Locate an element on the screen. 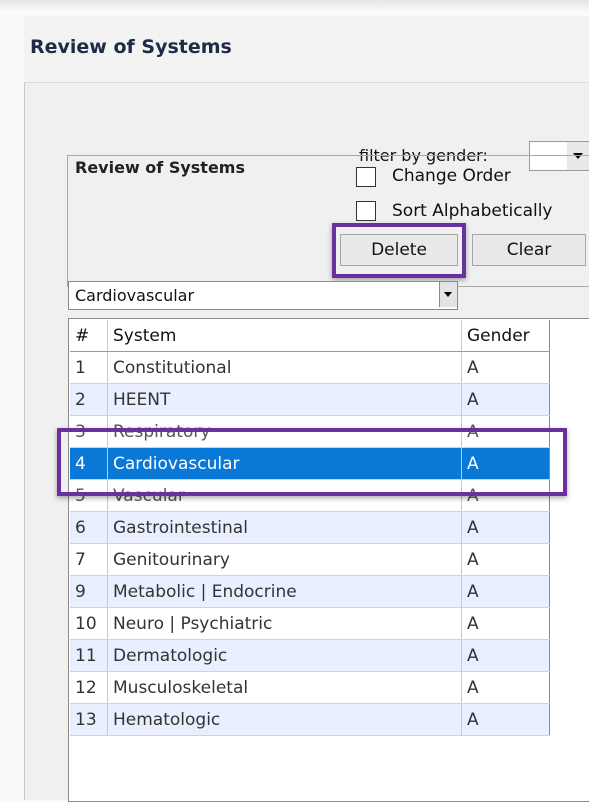  change-order-label: Change Order is located at coordinates (451, 176).